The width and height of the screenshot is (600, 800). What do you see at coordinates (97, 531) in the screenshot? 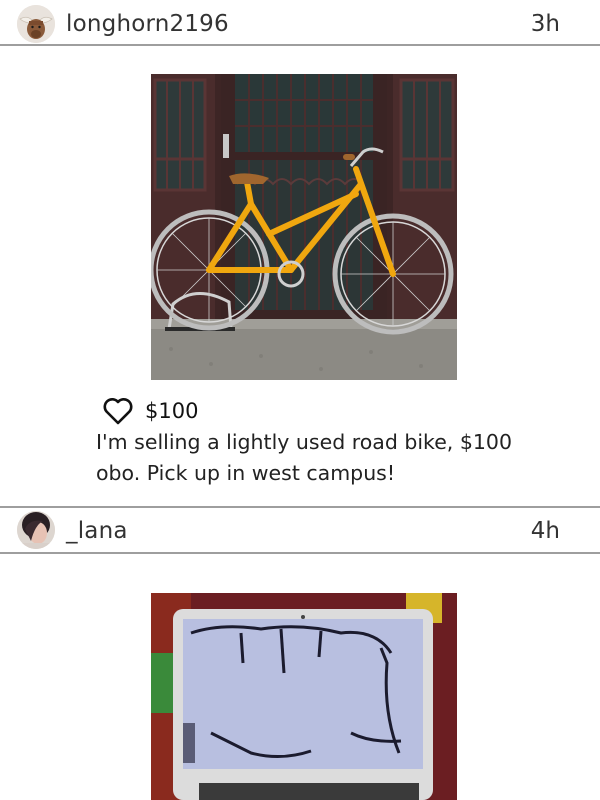
I see `username: _lana` at bounding box center [97, 531].